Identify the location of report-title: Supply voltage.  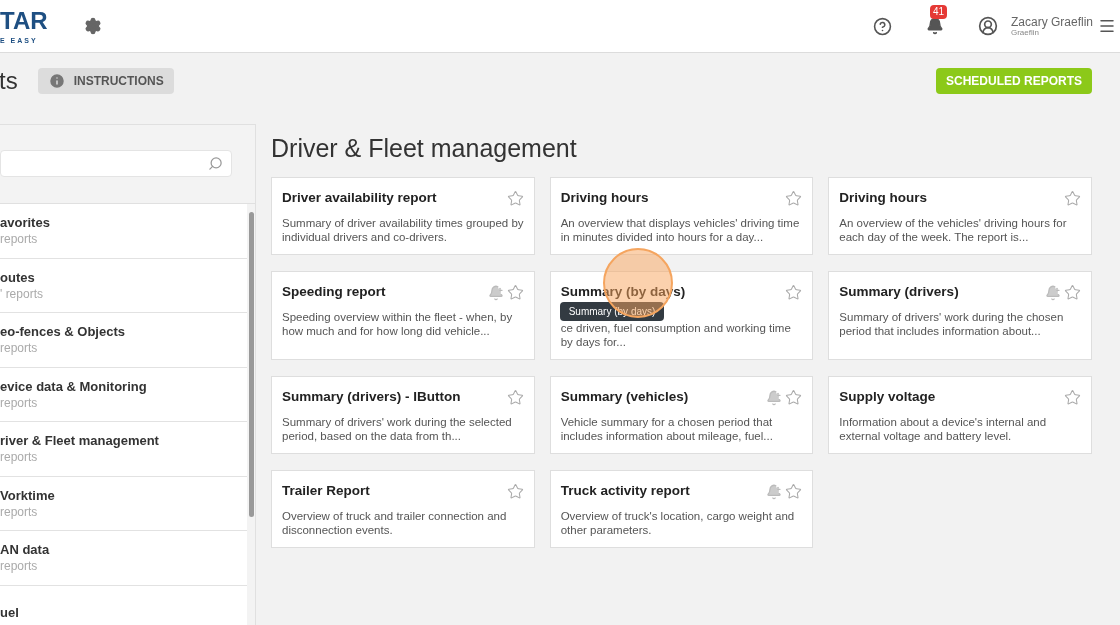
(887, 397).